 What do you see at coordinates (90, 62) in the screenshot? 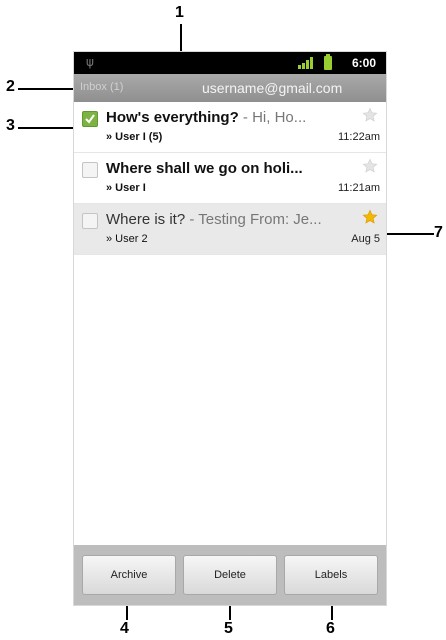
I see `usb-icon: ψ` at bounding box center [90, 62].